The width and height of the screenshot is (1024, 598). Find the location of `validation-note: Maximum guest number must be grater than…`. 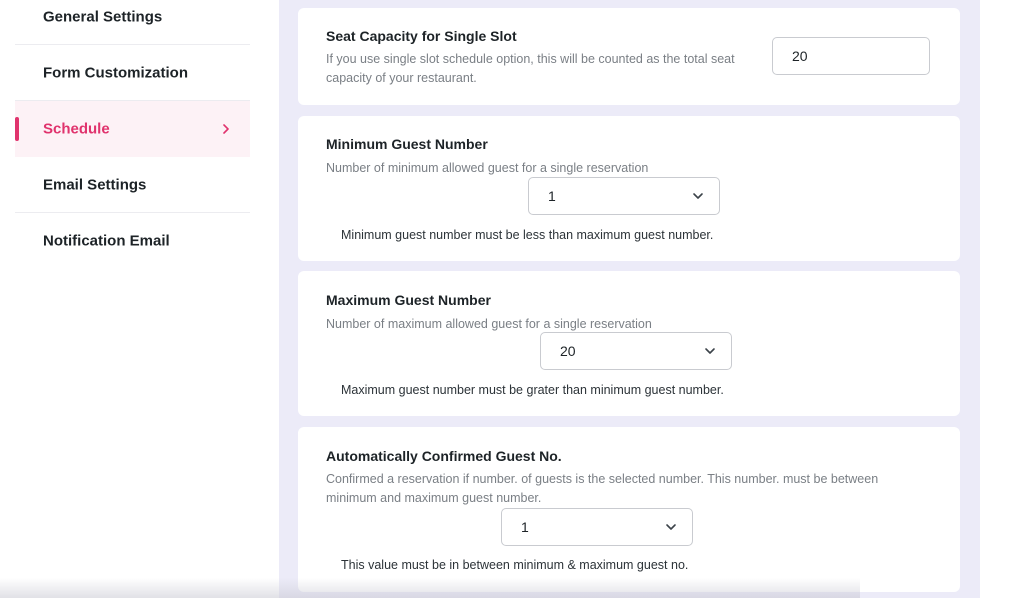

validation-note: Maximum guest number must be grater than… is located at coordinates (532, 390).